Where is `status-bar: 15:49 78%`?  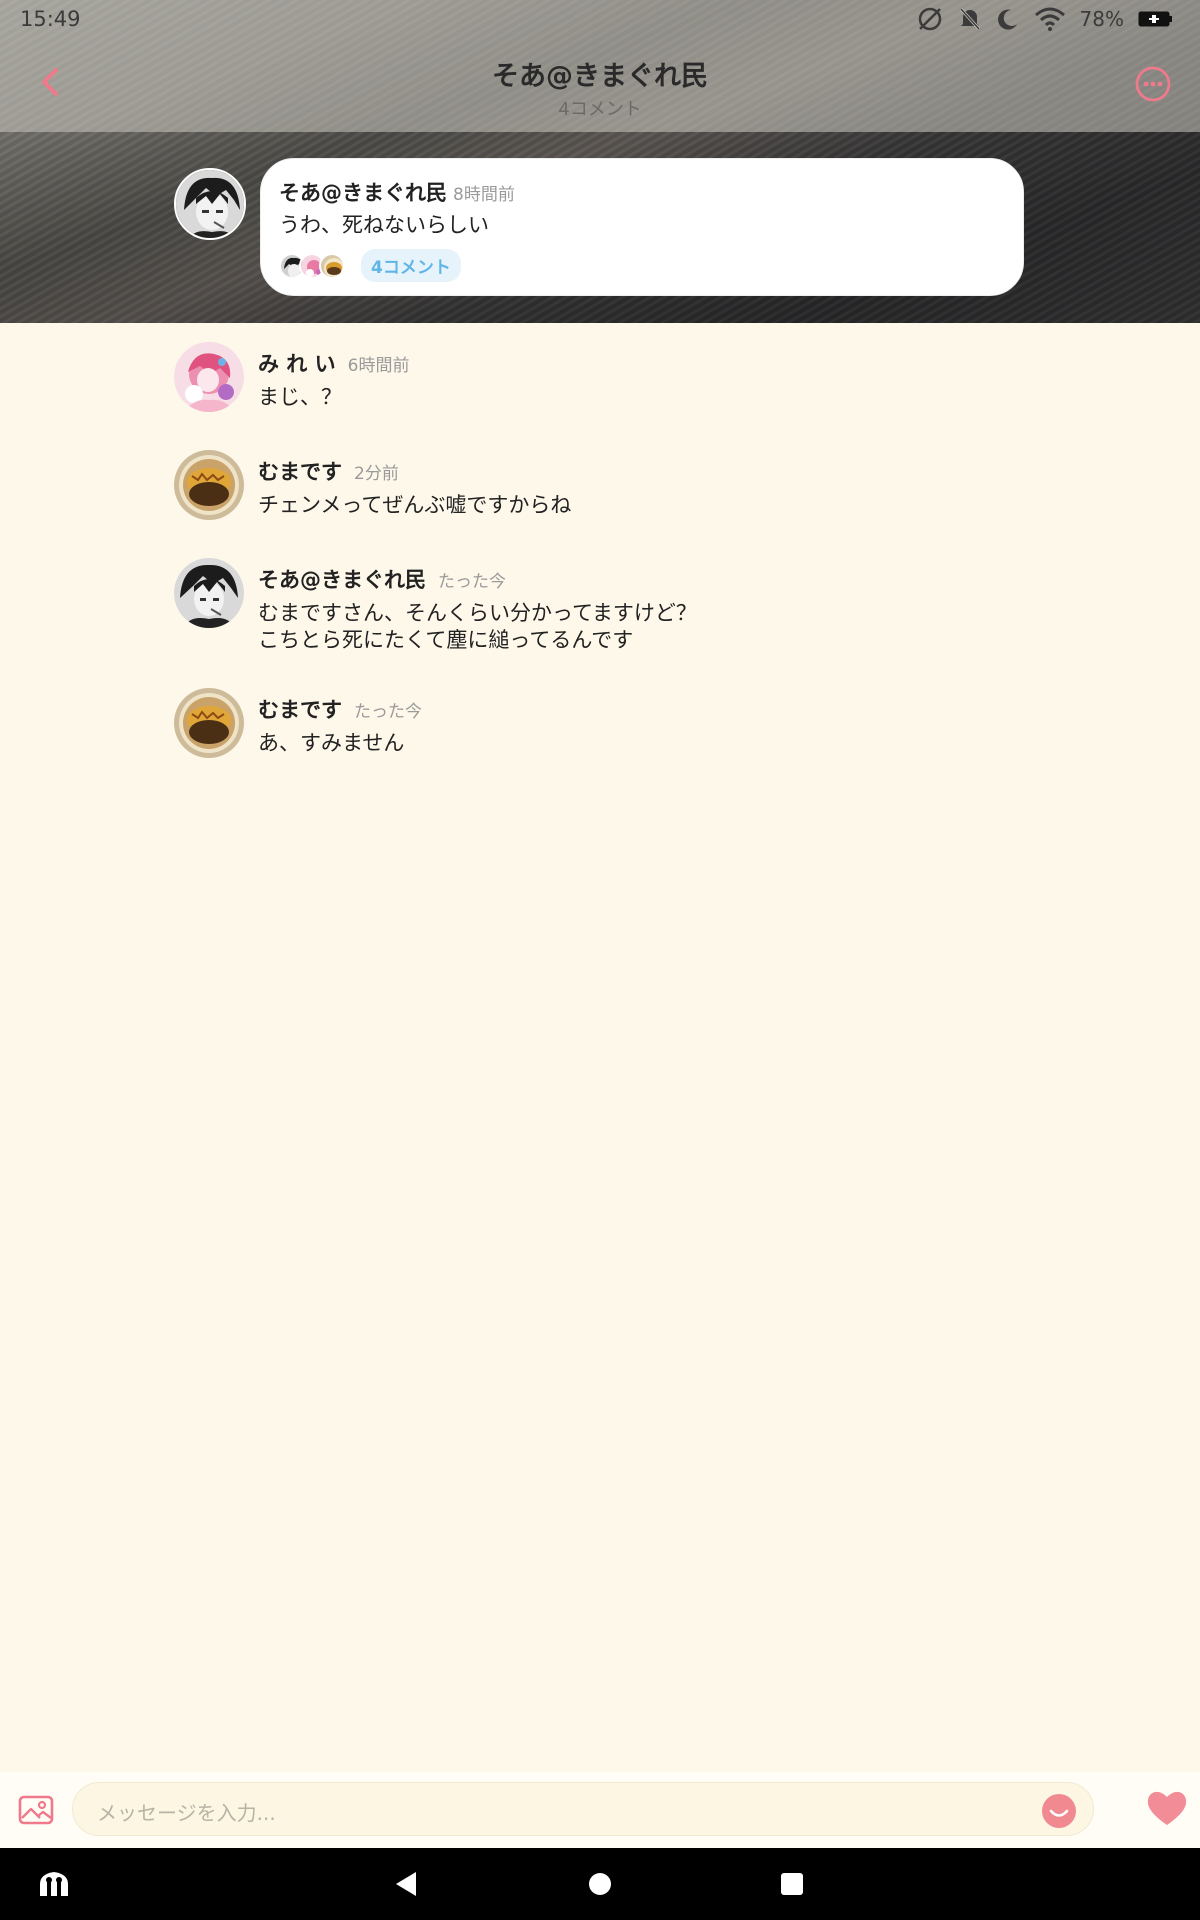
status-bar: 15:49 78% is located at coordinates (600, 18).